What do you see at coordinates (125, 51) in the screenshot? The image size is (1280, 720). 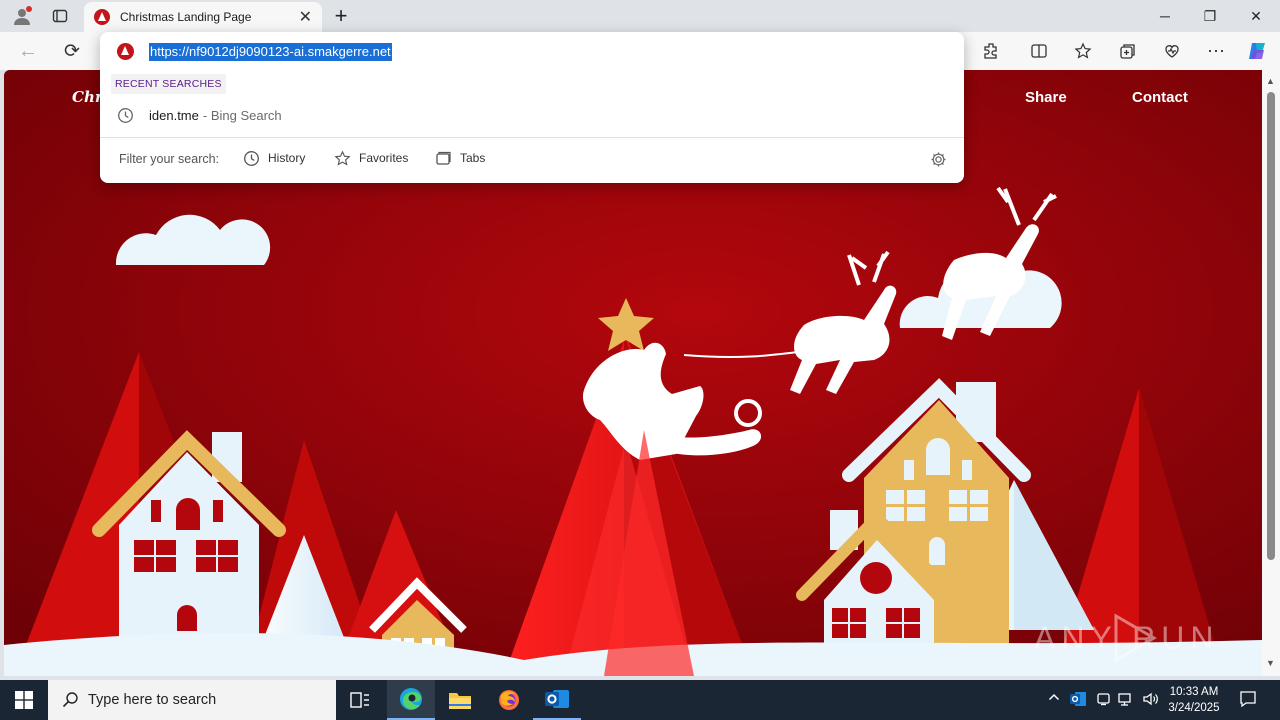 I see `site-warning-icon` at bounding box center [125, 51].